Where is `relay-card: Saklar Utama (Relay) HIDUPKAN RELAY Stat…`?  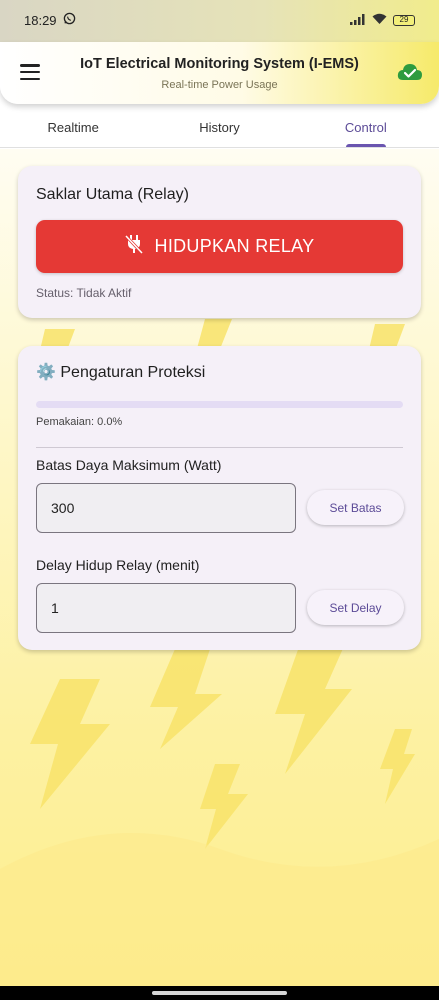
relay-card: Saklar Utama (Relay) HIDUPKAN RELAY Stat… is located at coordinates (219, 242).